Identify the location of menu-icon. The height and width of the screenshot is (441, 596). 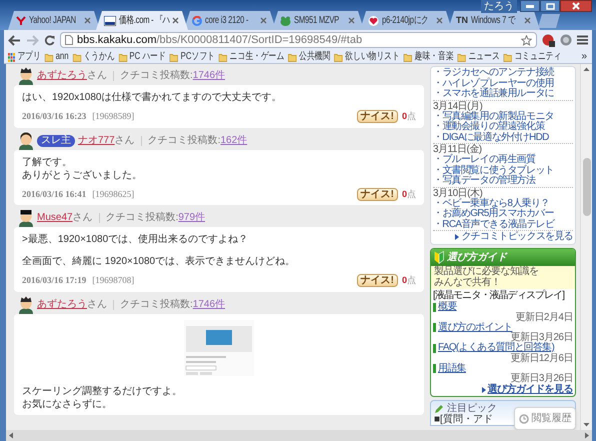
(582, 40).